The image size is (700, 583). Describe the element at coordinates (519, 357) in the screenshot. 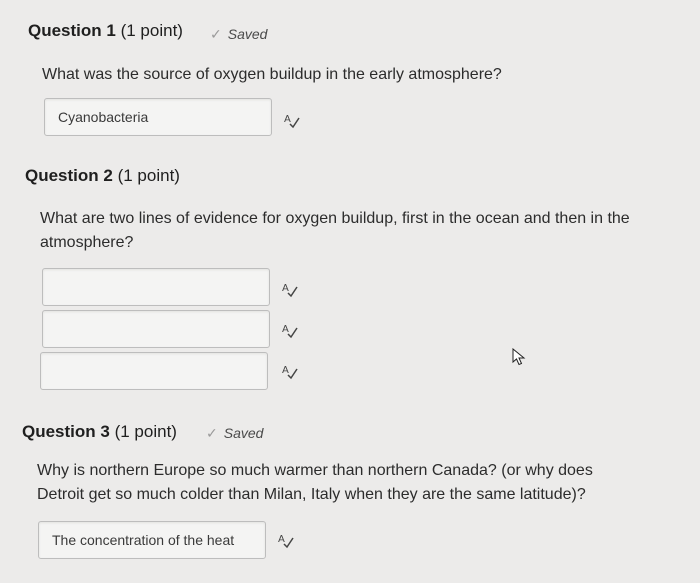

I see `mouse-cursor-icon` at that location.